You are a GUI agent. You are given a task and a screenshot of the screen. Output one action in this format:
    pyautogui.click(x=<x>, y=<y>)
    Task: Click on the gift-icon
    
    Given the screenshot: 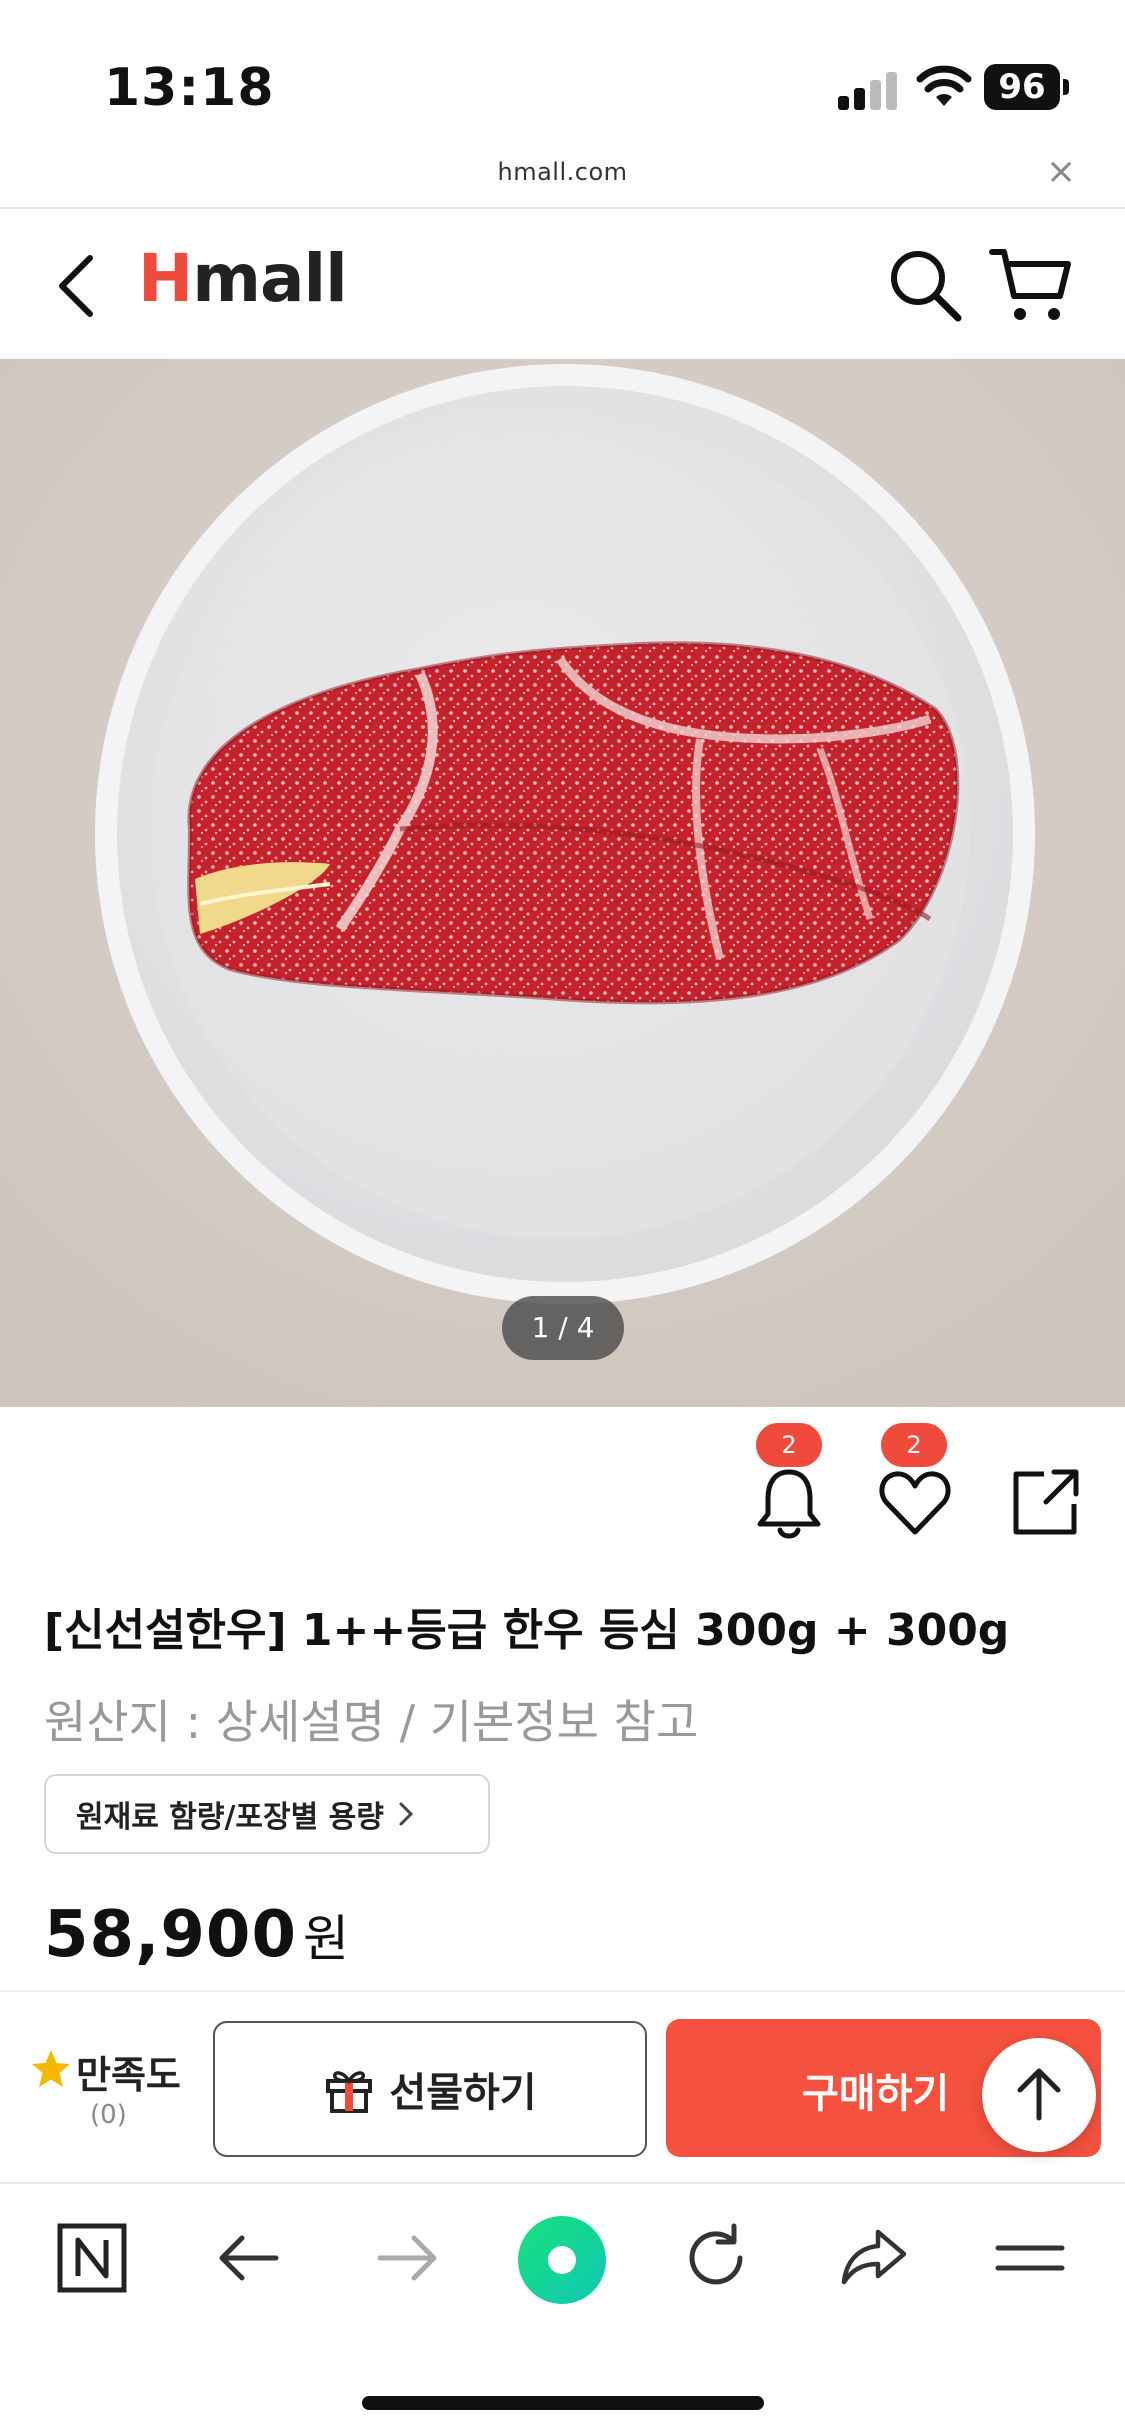 What is the action you would take?
    pyautogui.click(x=349, y=2092)
    